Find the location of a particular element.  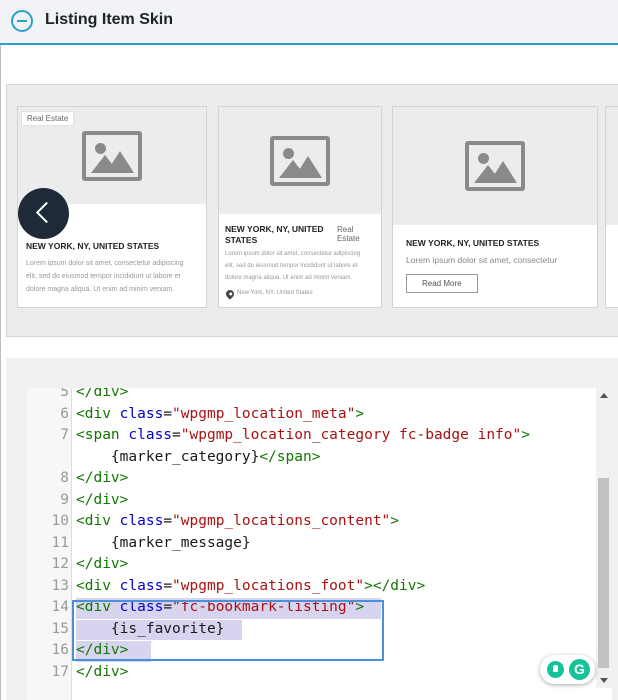

line-number: 7 is located at coordinates (64, 435).